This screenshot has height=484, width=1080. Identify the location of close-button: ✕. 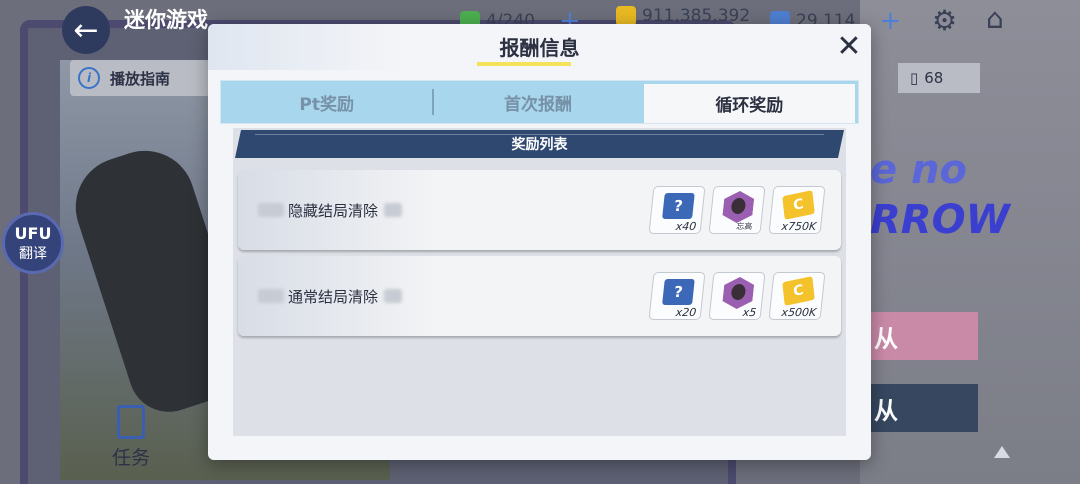
(849, 47).